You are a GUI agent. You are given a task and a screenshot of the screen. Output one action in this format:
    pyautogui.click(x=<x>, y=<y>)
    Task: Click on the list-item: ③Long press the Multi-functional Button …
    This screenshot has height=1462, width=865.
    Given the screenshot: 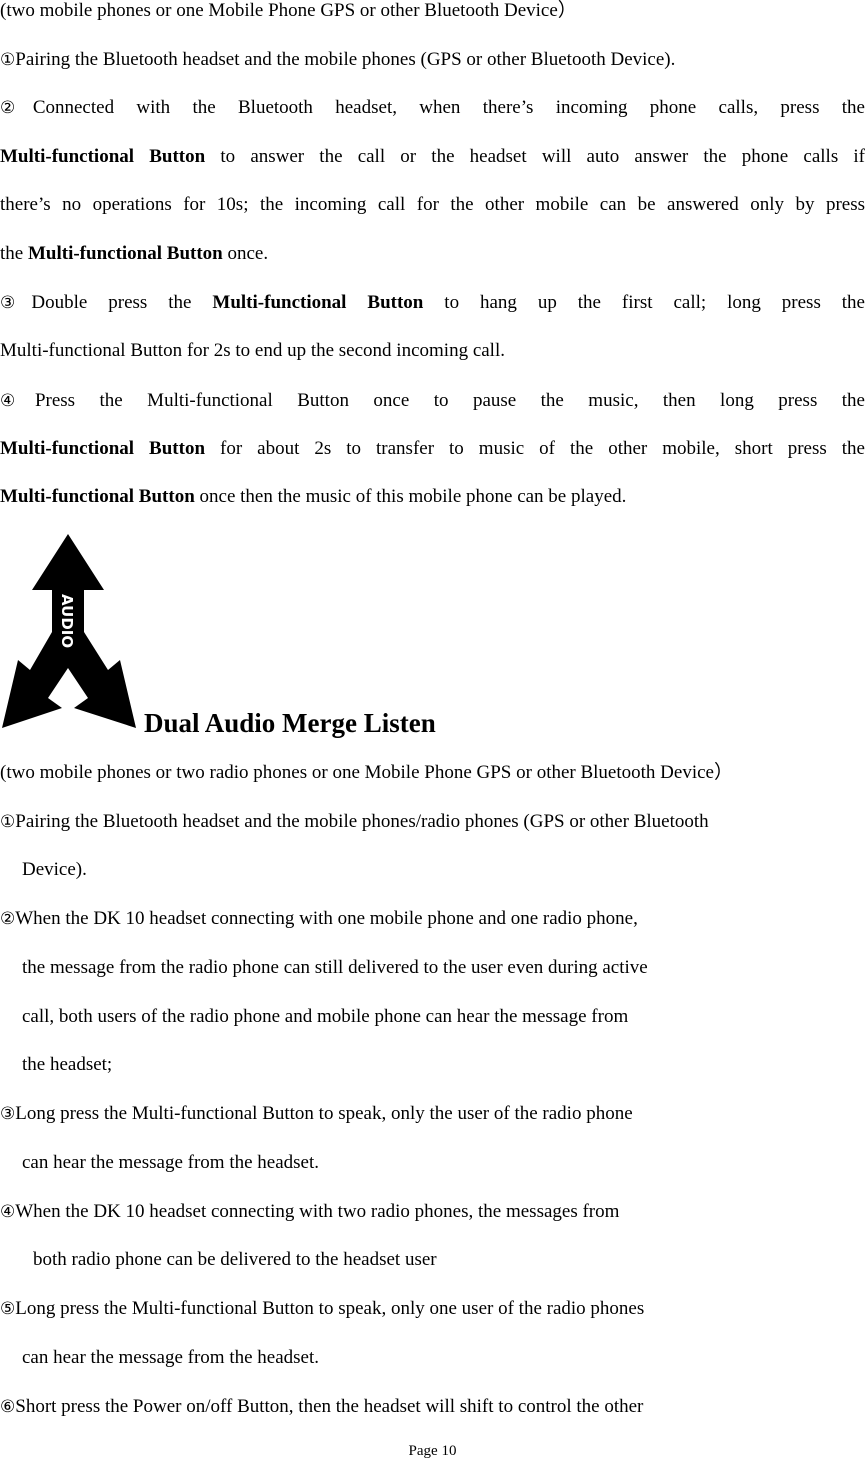 What is the action you would take?
    pyautogui.click(x=316, y=1114)
    